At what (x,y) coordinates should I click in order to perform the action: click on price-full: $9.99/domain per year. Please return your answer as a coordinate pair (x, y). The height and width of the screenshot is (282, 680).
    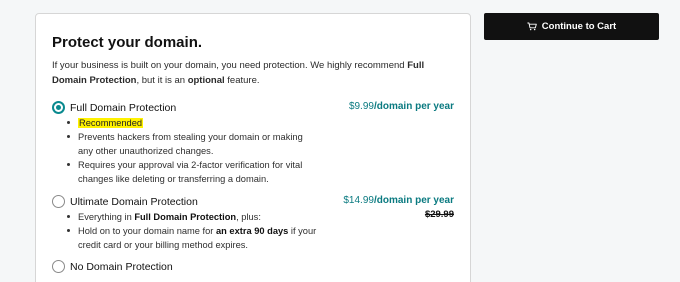
    Looking at the image, I should click on (401, 106).